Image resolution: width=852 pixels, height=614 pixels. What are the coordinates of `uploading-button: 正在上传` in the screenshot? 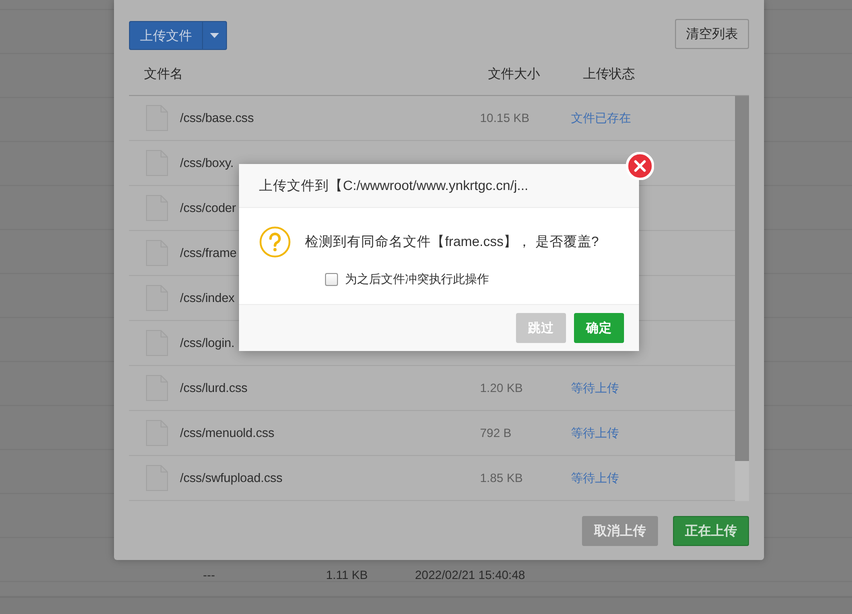 It's located at (711, 531).